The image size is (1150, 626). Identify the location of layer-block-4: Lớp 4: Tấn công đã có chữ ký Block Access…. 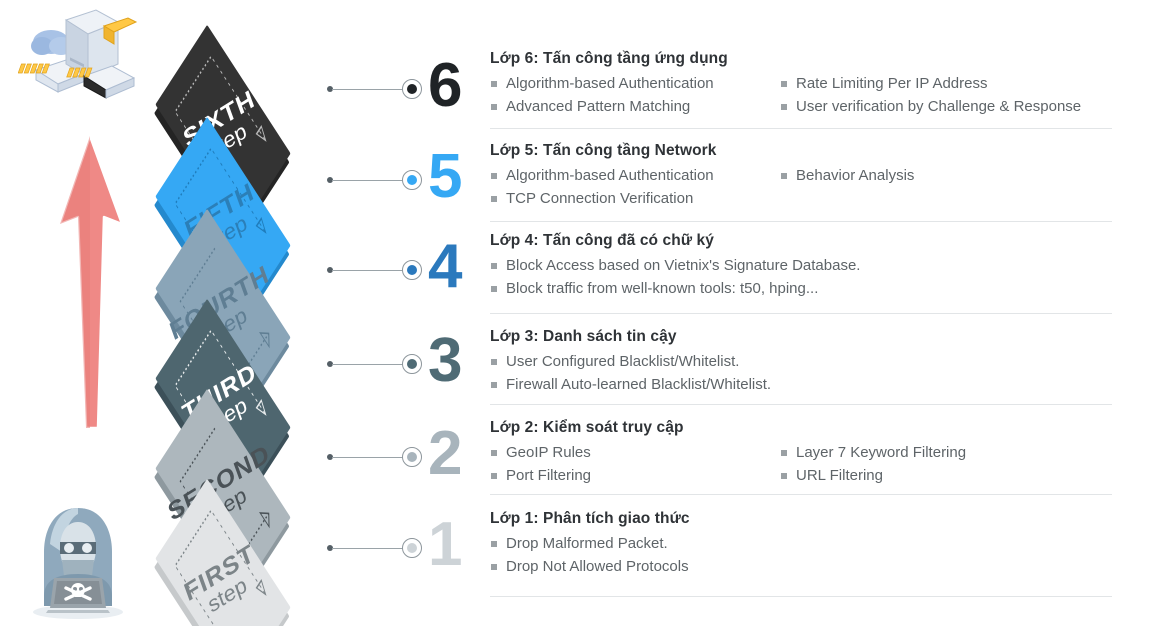
(802, 266).